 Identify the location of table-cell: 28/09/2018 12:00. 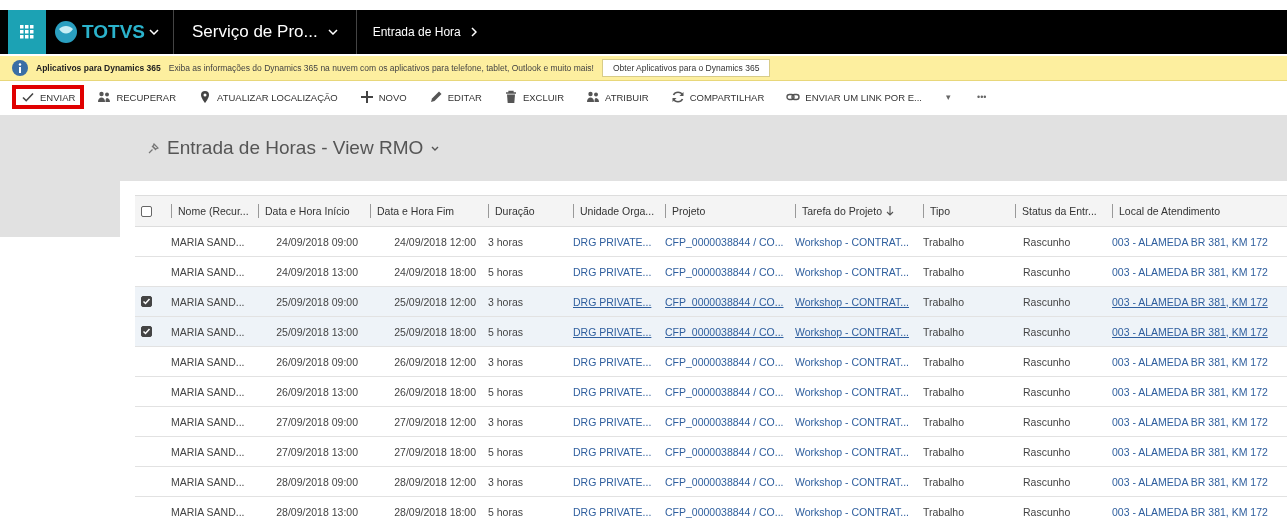
(435, 481).